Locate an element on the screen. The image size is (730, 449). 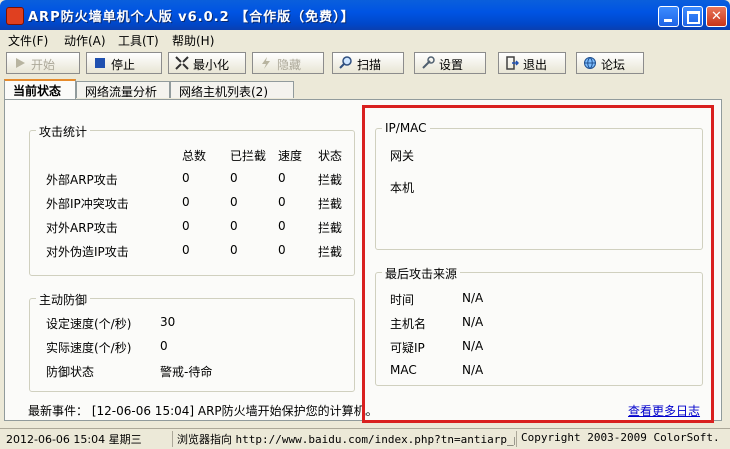
menu-bar: 文件(F) 动作(A) 工具(T) 帮助(H) is located at coordinates (365, 39).